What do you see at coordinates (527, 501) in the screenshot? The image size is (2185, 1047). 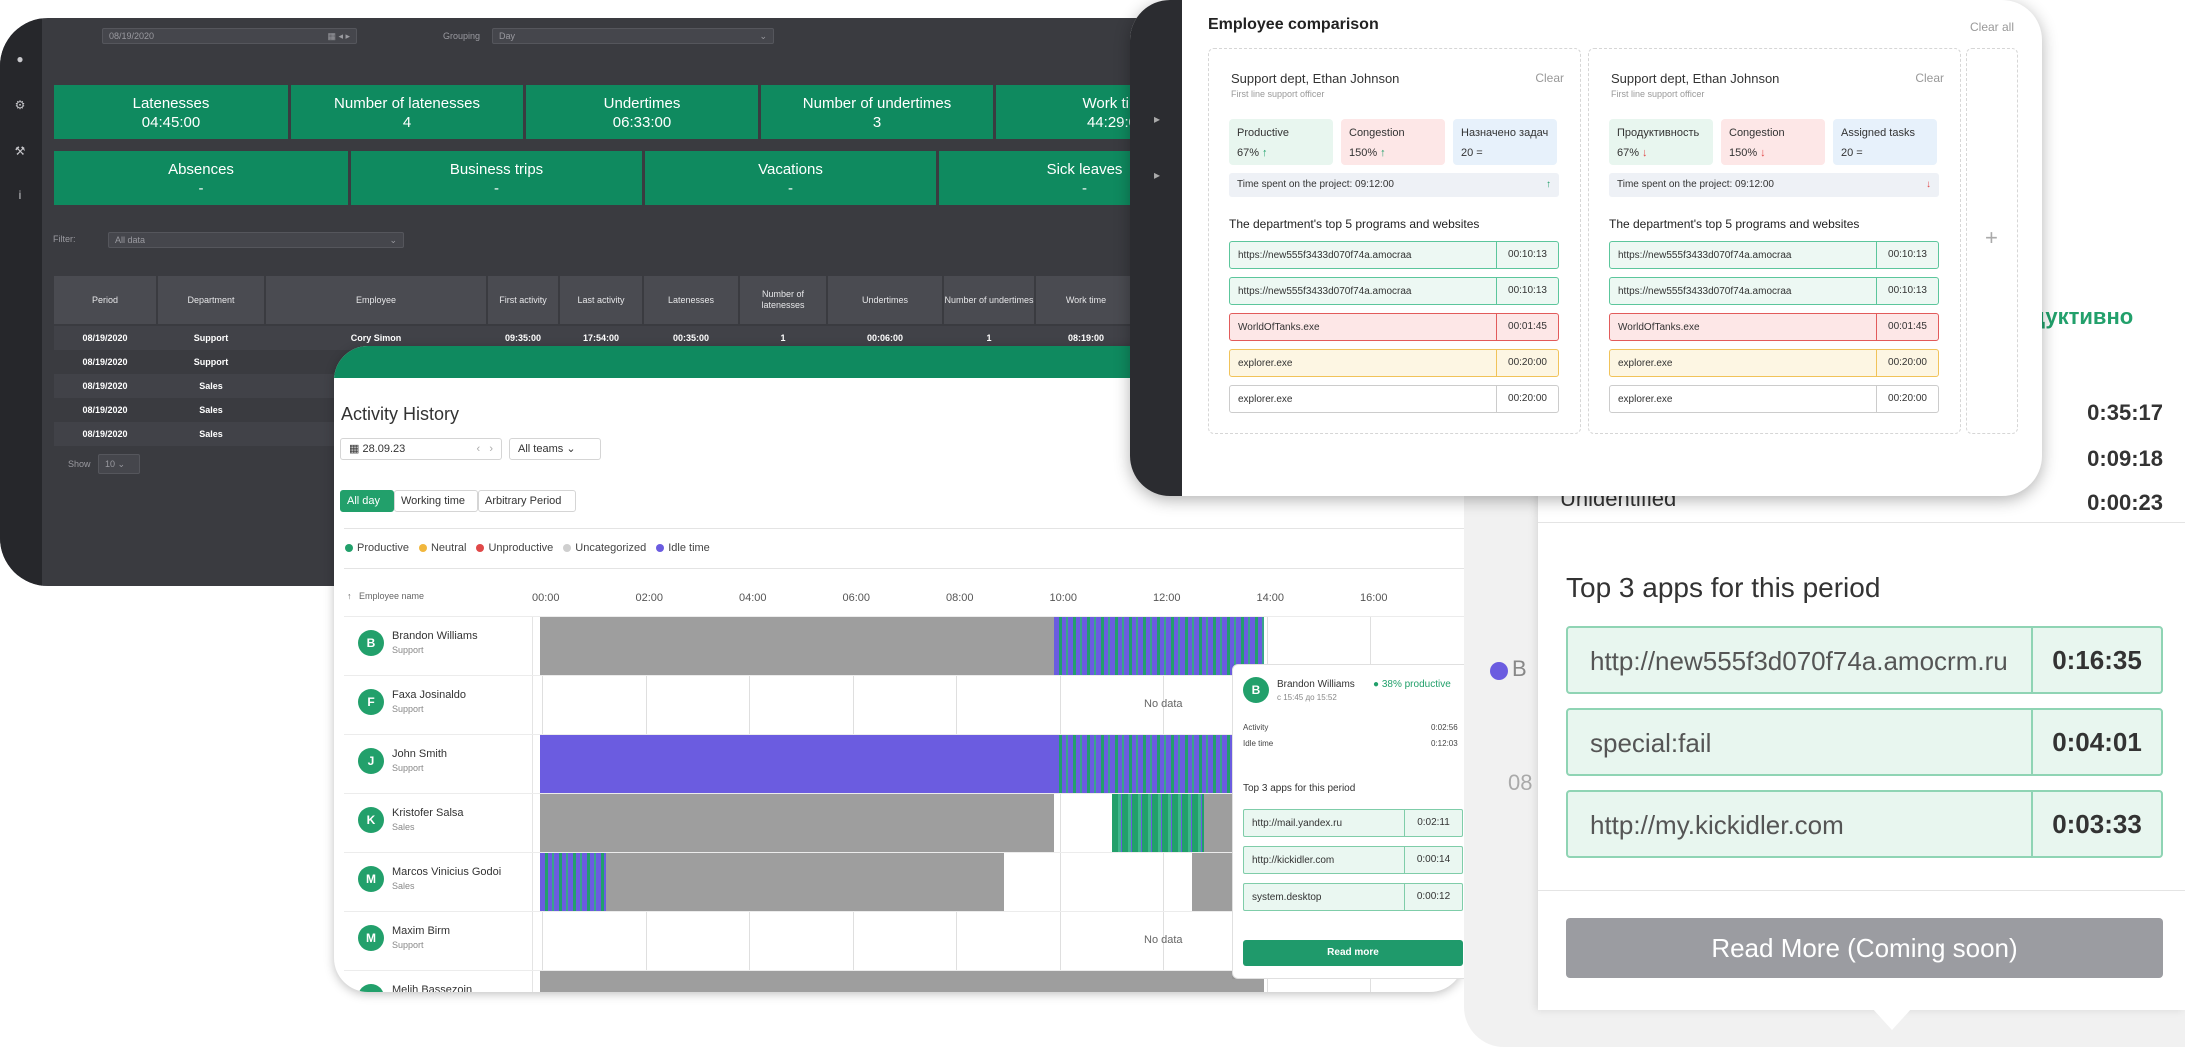 I see `period-tab: Arbitrary Period` at bounding box center [527, 501].